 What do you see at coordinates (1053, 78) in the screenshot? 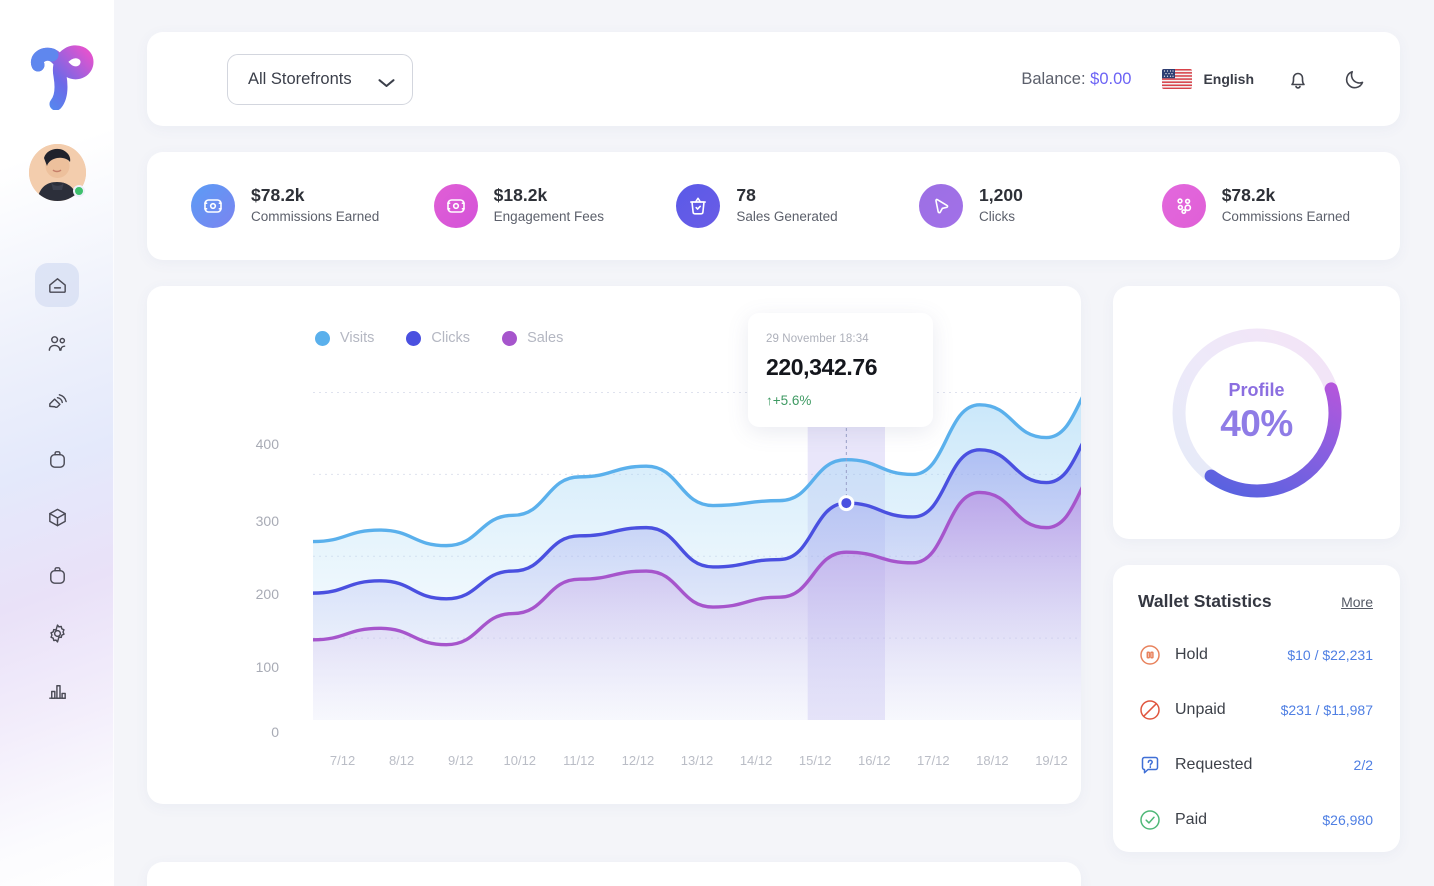
I see `balance-label: Balance:` at bounding box center [1053, 78].